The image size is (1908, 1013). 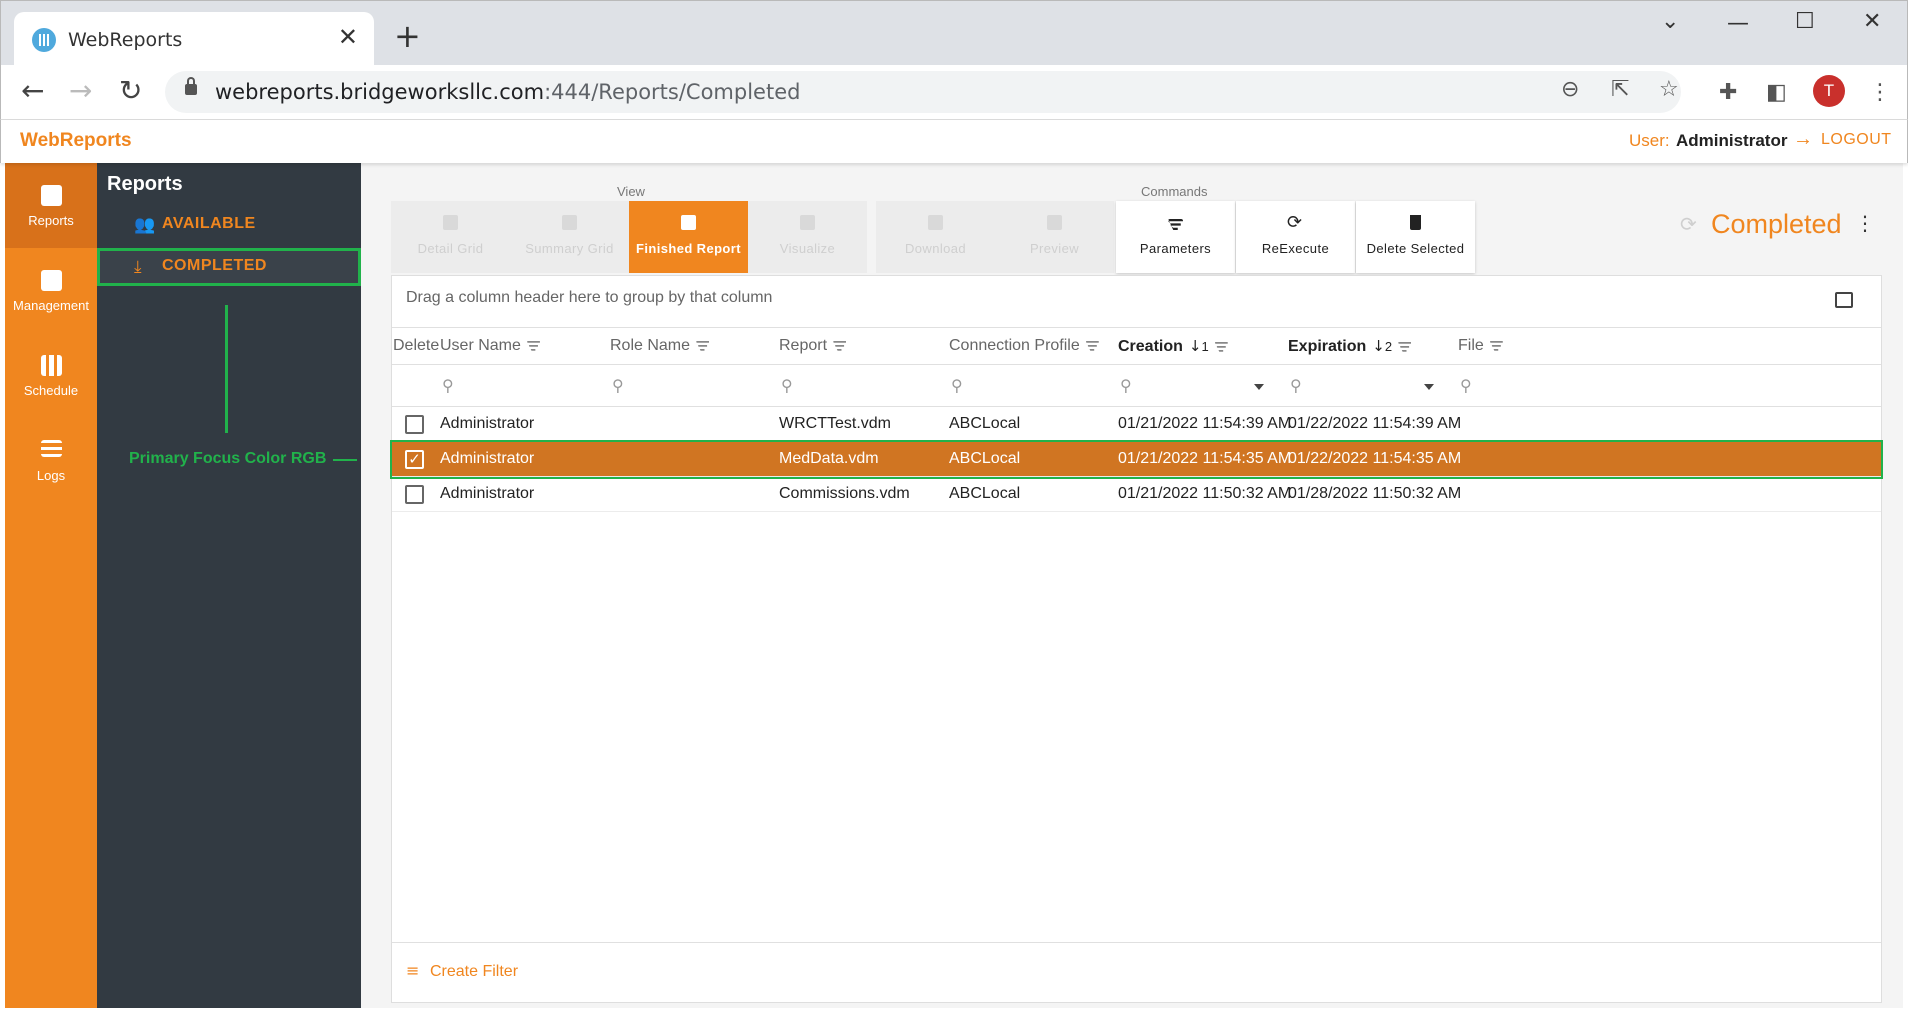 What do you see at coordinates (1728, 92) in the screenshot?
I see `extensions-icon: ✚` at bounding box center [1728, 92].